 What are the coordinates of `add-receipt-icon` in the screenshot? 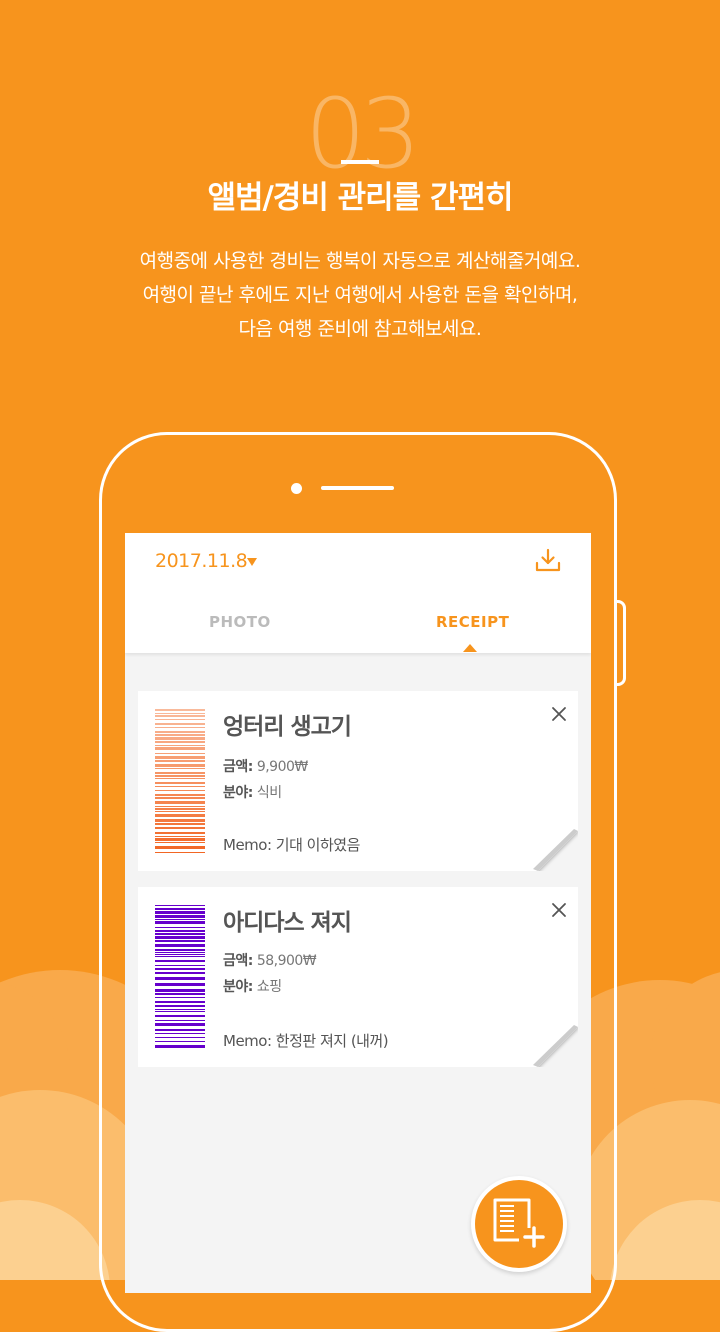 It's located at (519, 1223).